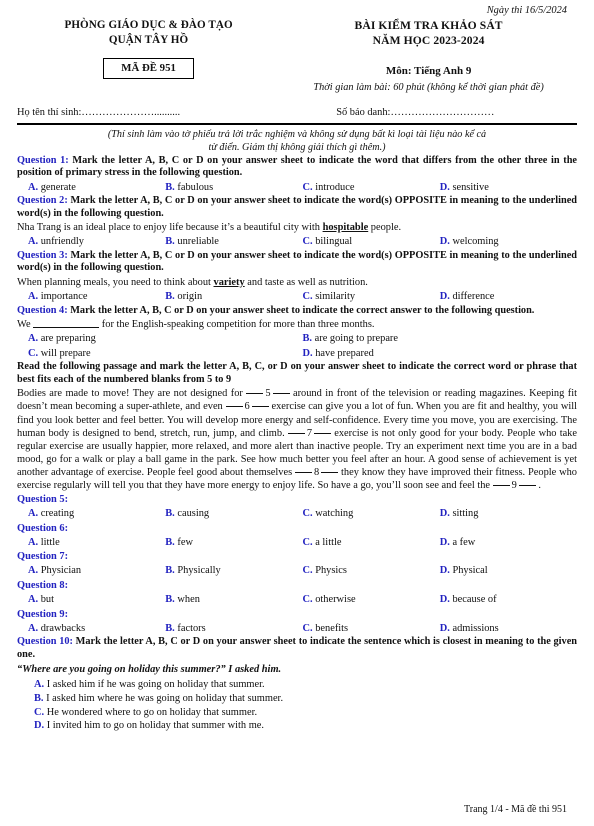  What do you see at coordinates (334, 599) in the screenshot?
I see `option-c-text: otherwise` at bounding box center [334, 599].